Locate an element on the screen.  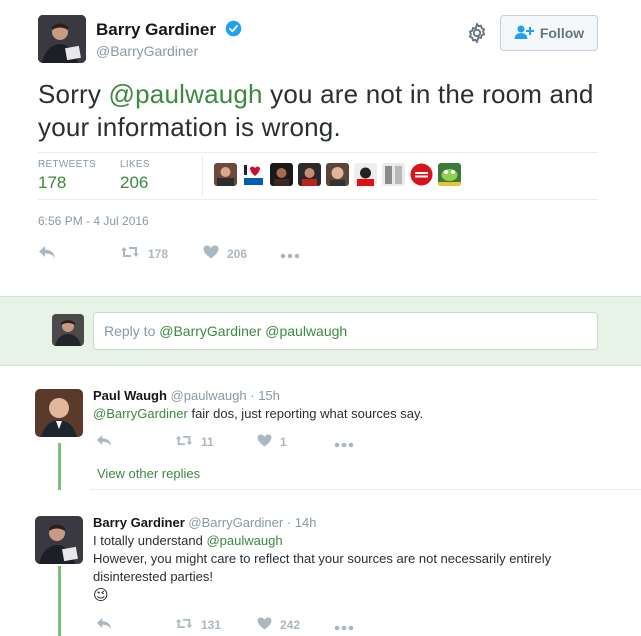
author-name: Barry Gardiner is located at coordinates (169, 31).